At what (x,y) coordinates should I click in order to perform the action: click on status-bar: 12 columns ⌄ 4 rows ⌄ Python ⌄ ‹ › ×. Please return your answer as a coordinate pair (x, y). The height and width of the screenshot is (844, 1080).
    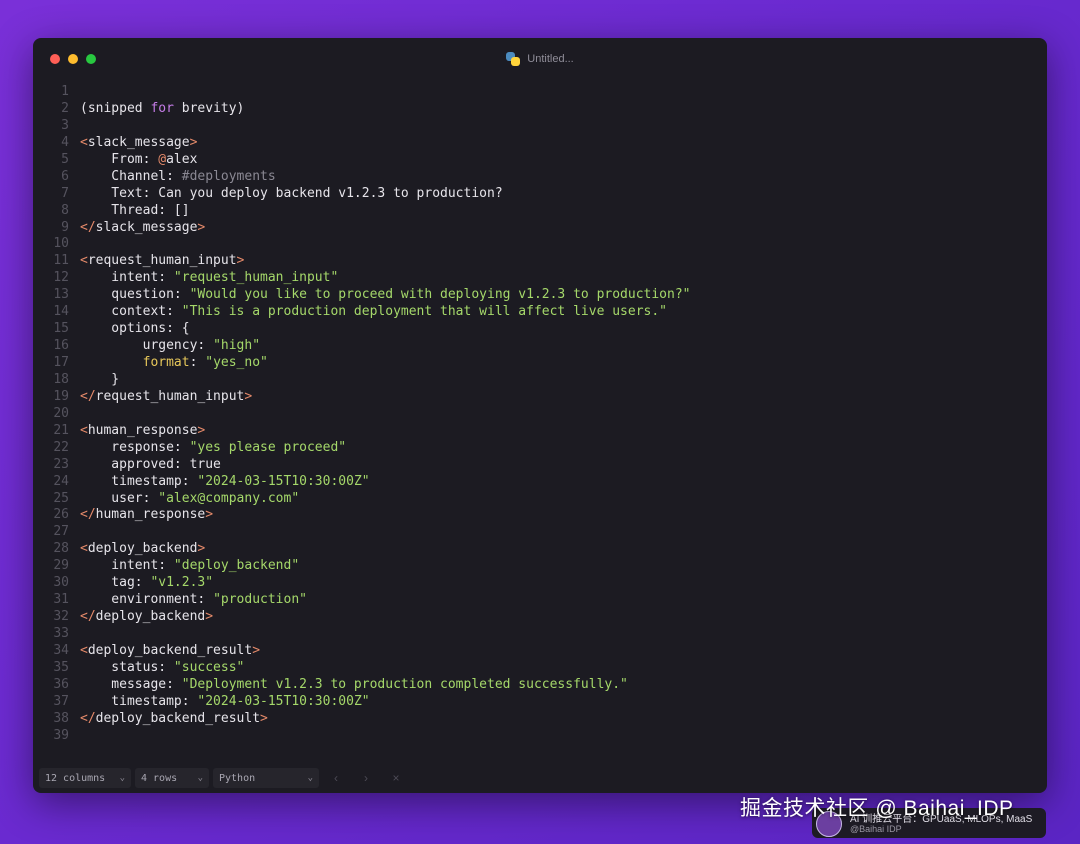
    Looking at the image, I should click on (540, 778).